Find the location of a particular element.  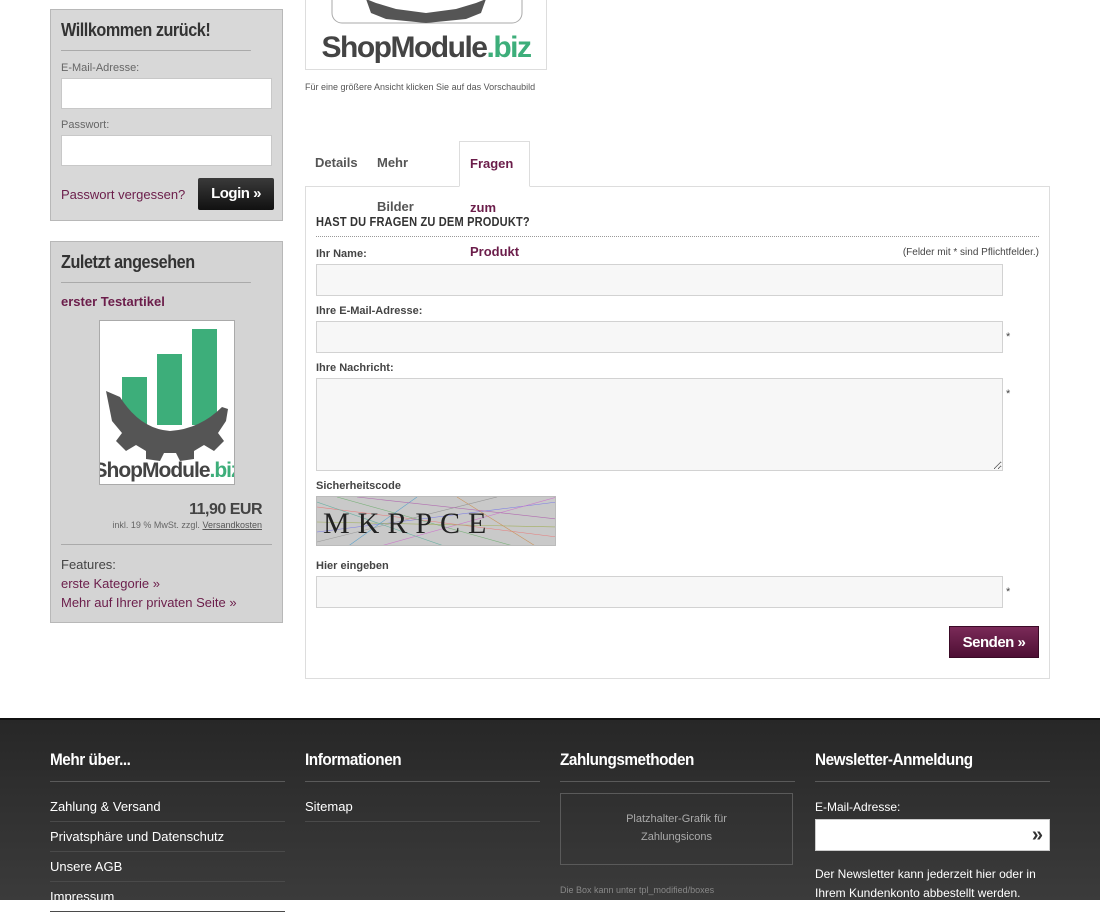

footer-payment-title: Zahlungsmethoden is located at coordinates (627, 759).